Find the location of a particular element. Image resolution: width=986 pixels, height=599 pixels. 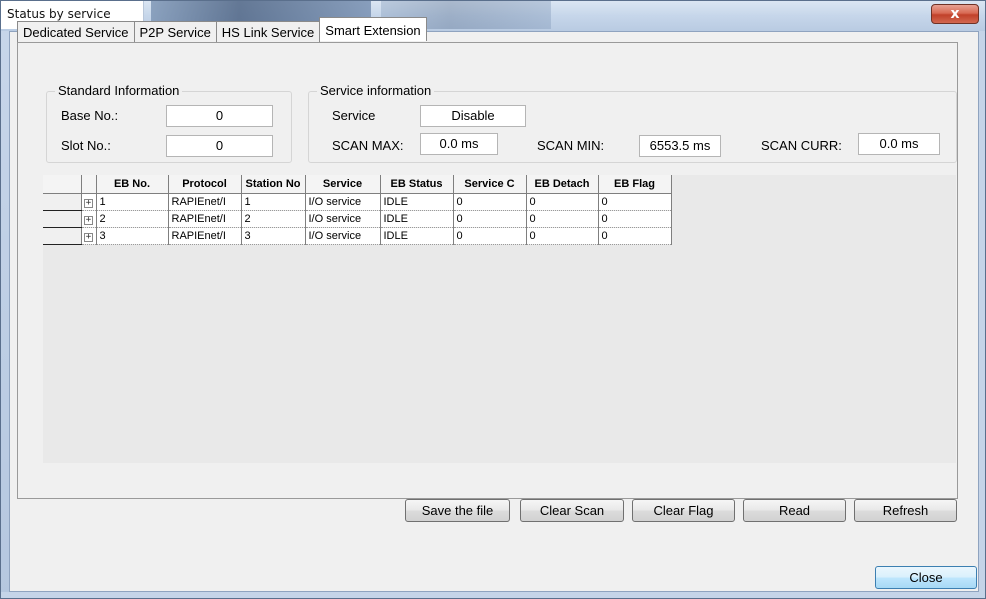

column-header-eb-flag: EB Flag is located at coordinates (635, 184).